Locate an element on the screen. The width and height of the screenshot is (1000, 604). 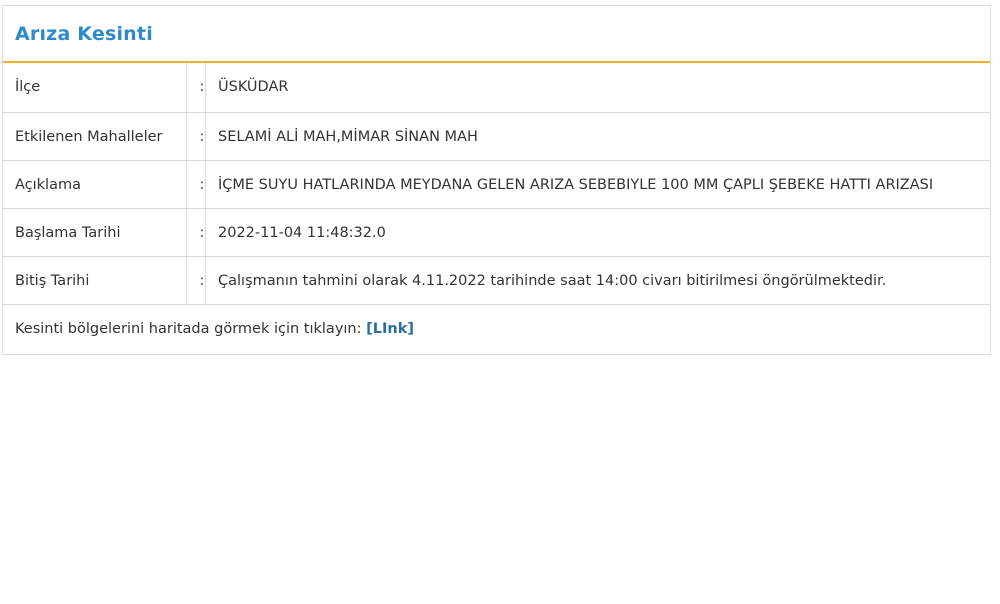
row-label: Bitiş Tarihi is located at coordinates (95, 280).